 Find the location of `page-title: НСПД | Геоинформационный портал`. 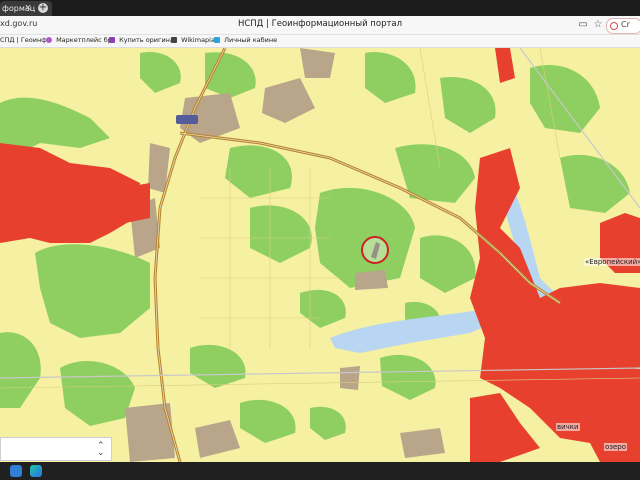

page-title: НСПД | Геоинформационный портал is located at coordinates (320, 24).